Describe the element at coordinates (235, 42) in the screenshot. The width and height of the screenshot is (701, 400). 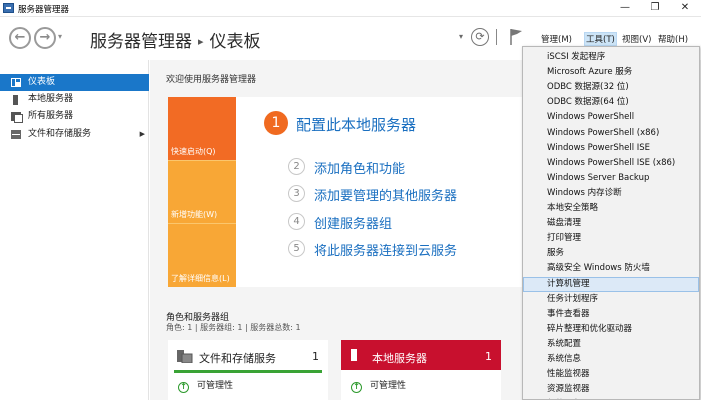
I see `page-title: 仪表板` at that location.